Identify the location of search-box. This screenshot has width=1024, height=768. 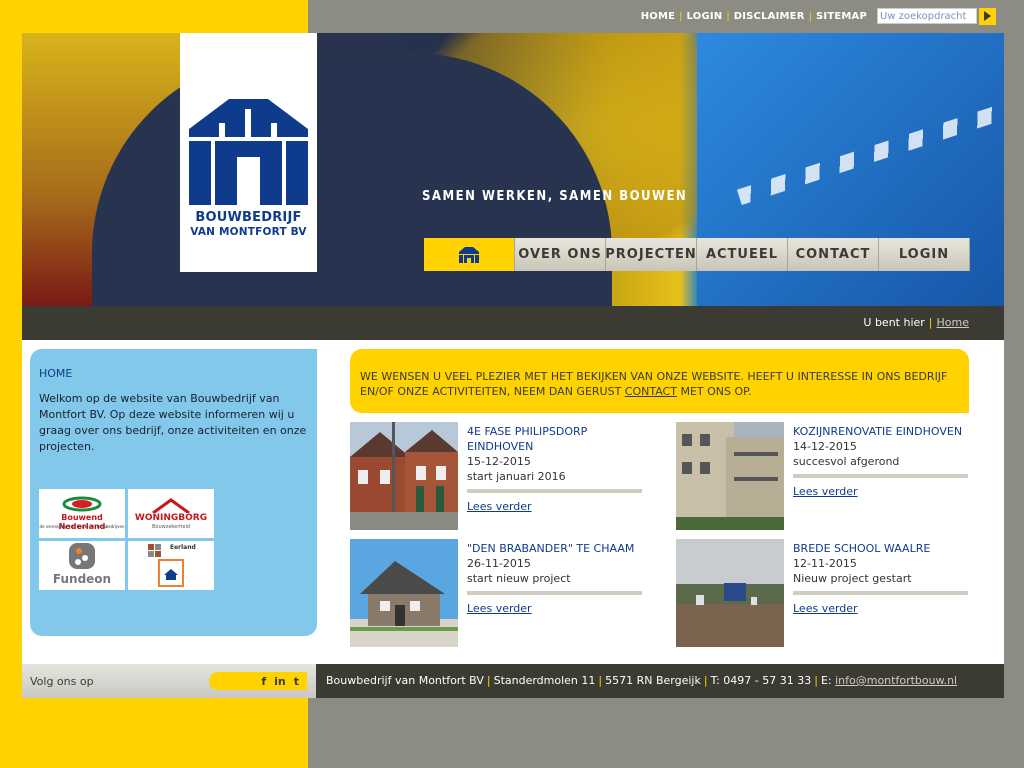
(936, 16).